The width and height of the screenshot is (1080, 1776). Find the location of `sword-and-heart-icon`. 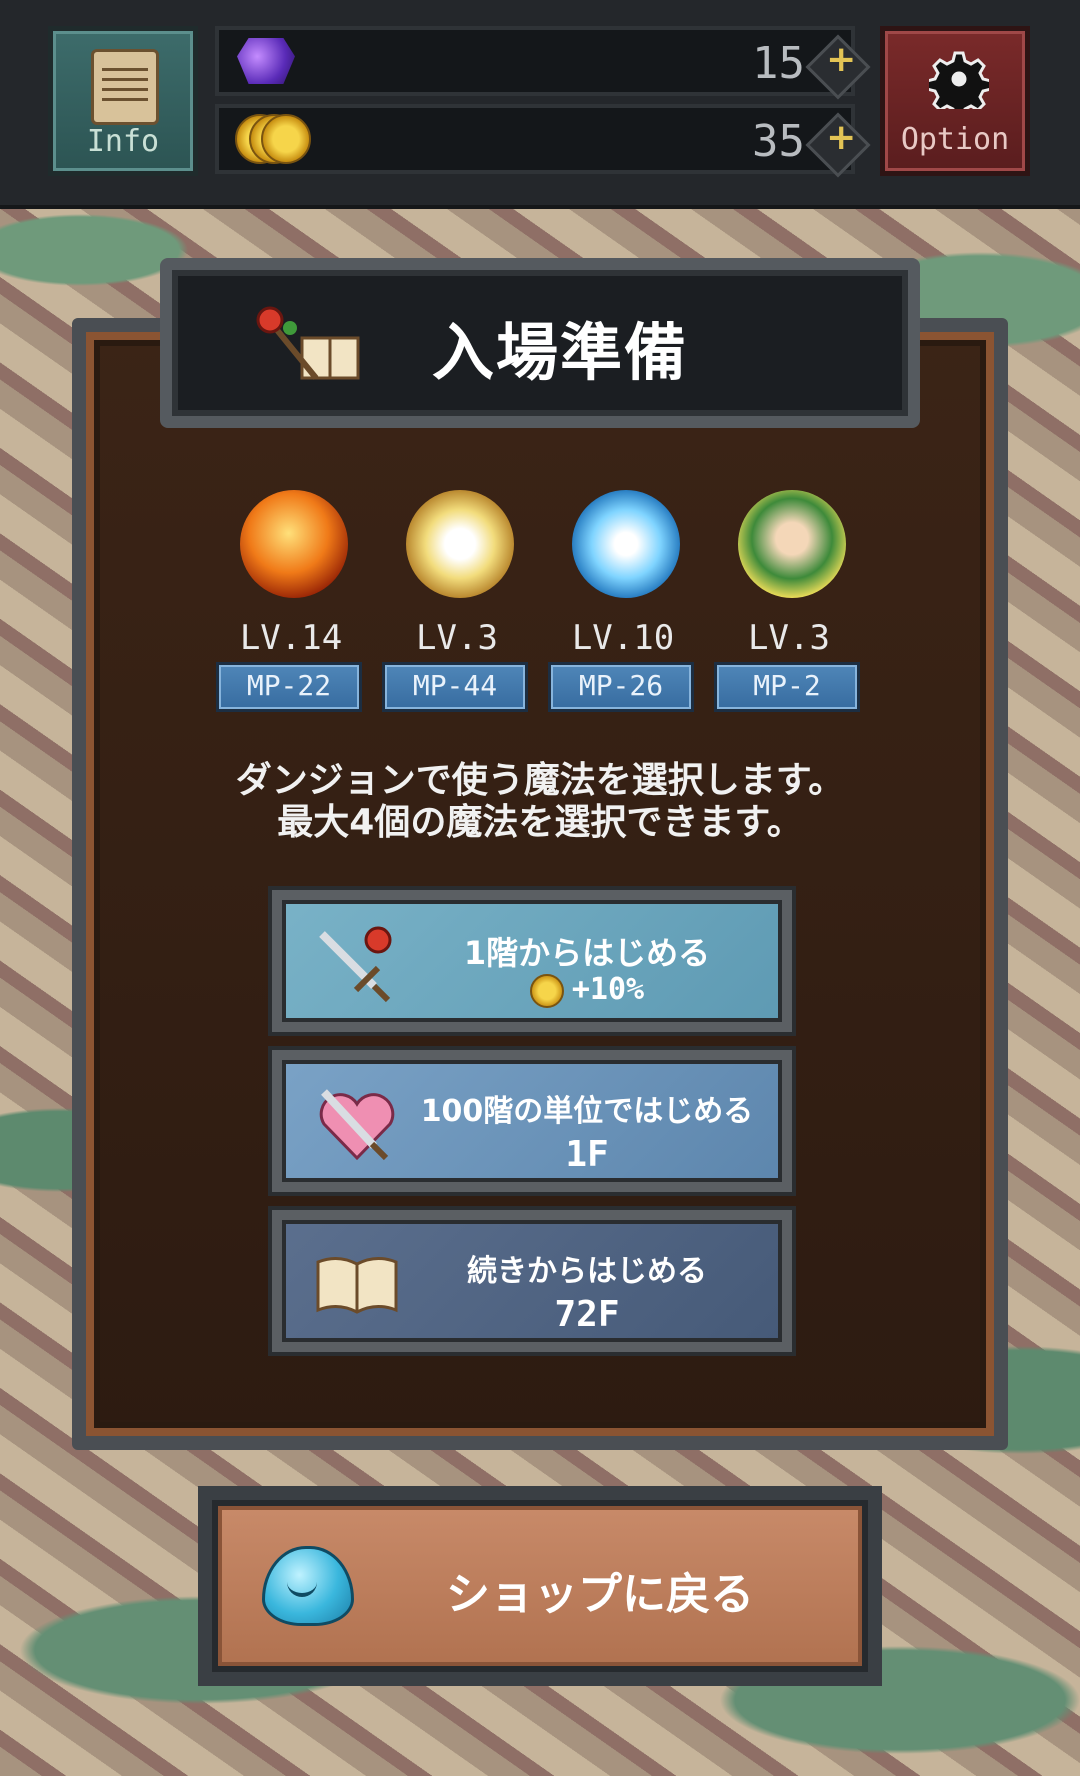

sword-and-heart-icon is located at coordinates (357, 1125).